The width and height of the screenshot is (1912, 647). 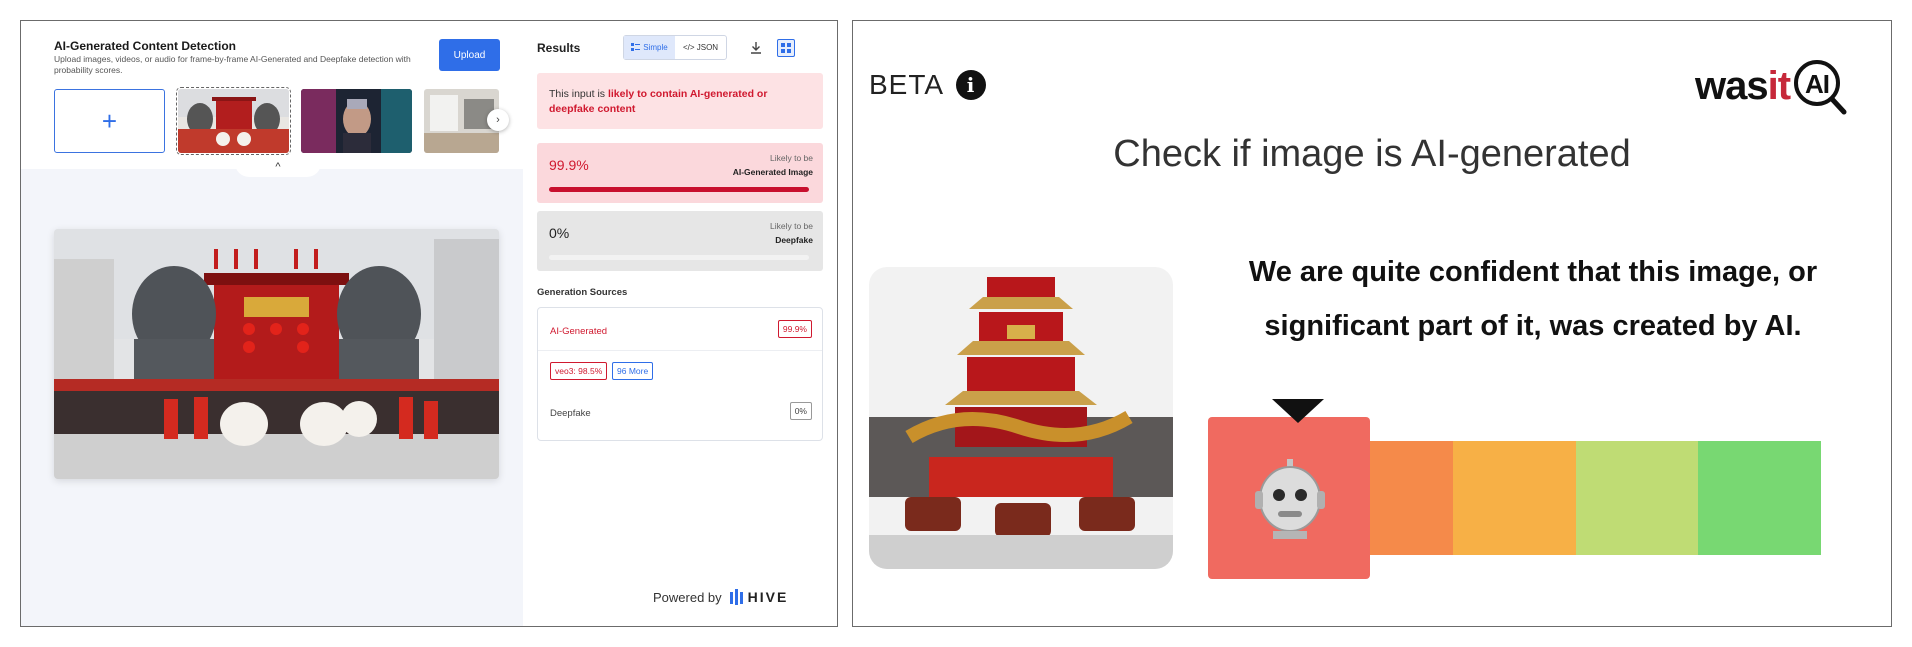 What do you see at coordinates (971, 85) in the screenshot?
I see `info-icon: i` at bounding box center [971, 85].